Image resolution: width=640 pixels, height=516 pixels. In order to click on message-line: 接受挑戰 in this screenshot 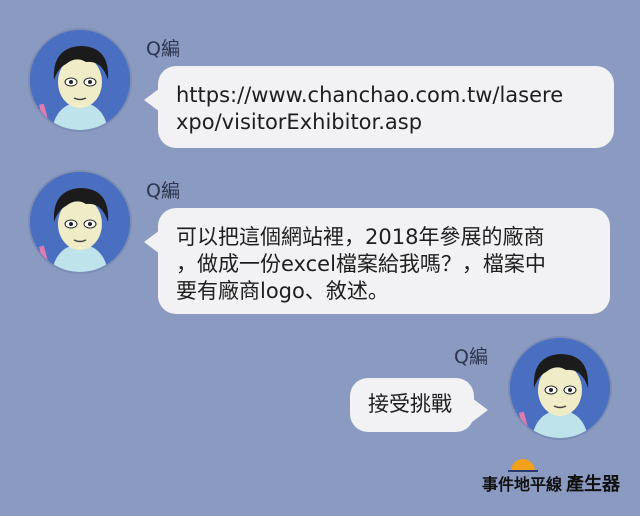, I will do `click(410, 404)`.